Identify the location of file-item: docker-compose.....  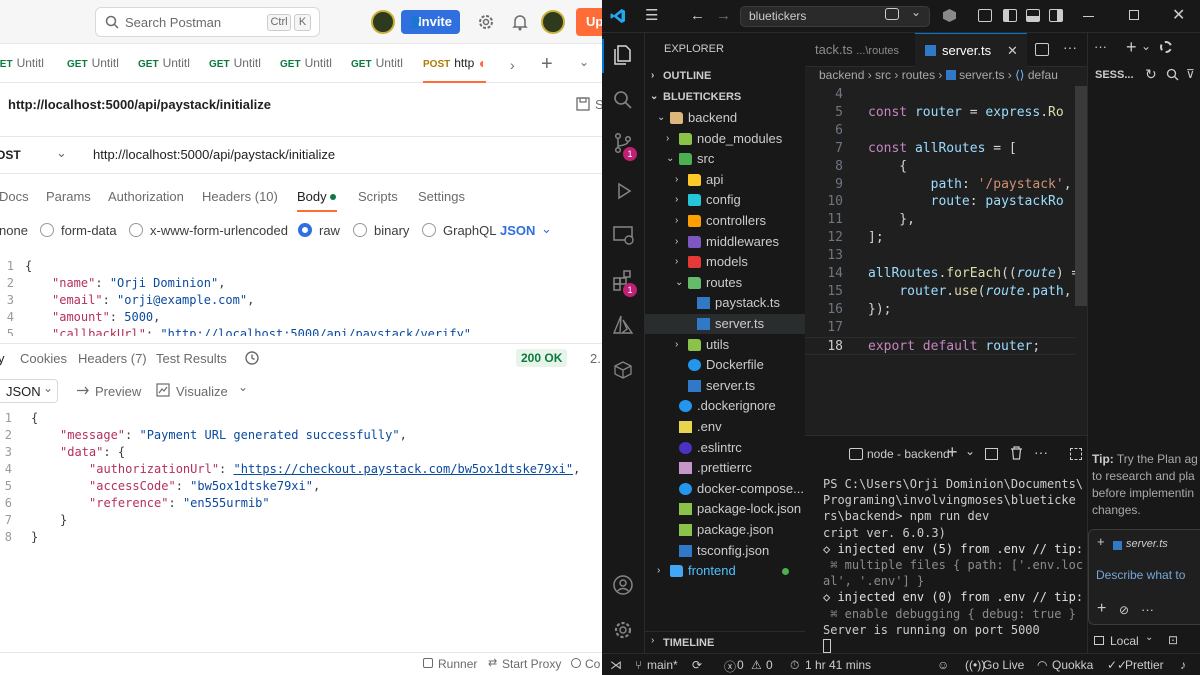
(726, 489).